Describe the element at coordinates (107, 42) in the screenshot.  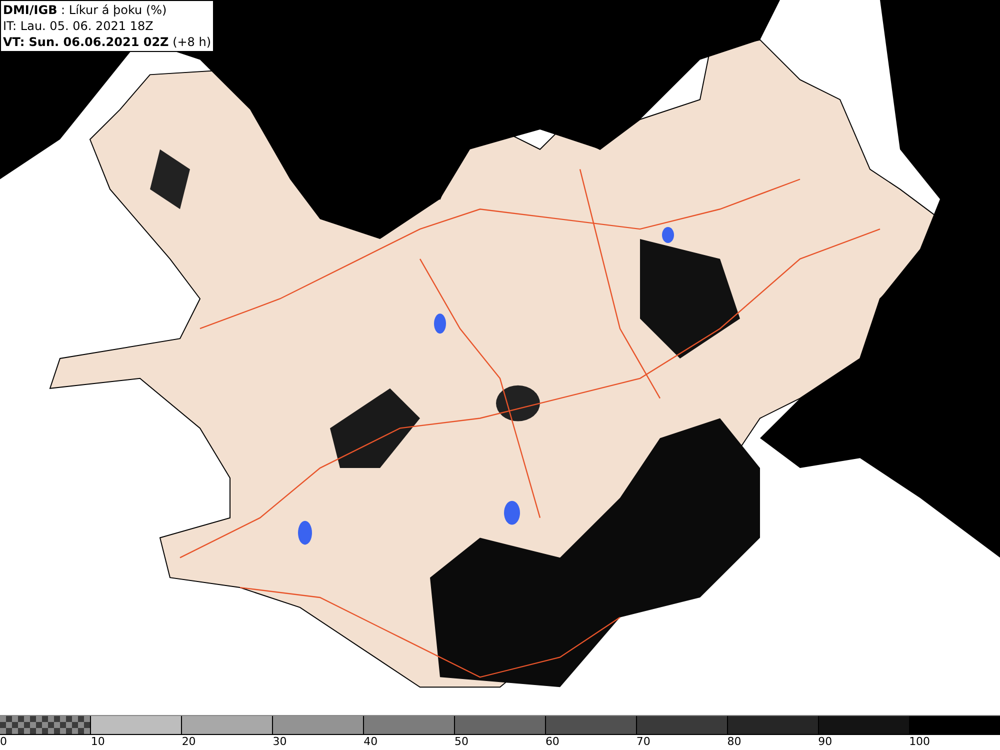
I see `info-line: VT: Sun. 06.06.2021 02Z (+8 h)` at that location.